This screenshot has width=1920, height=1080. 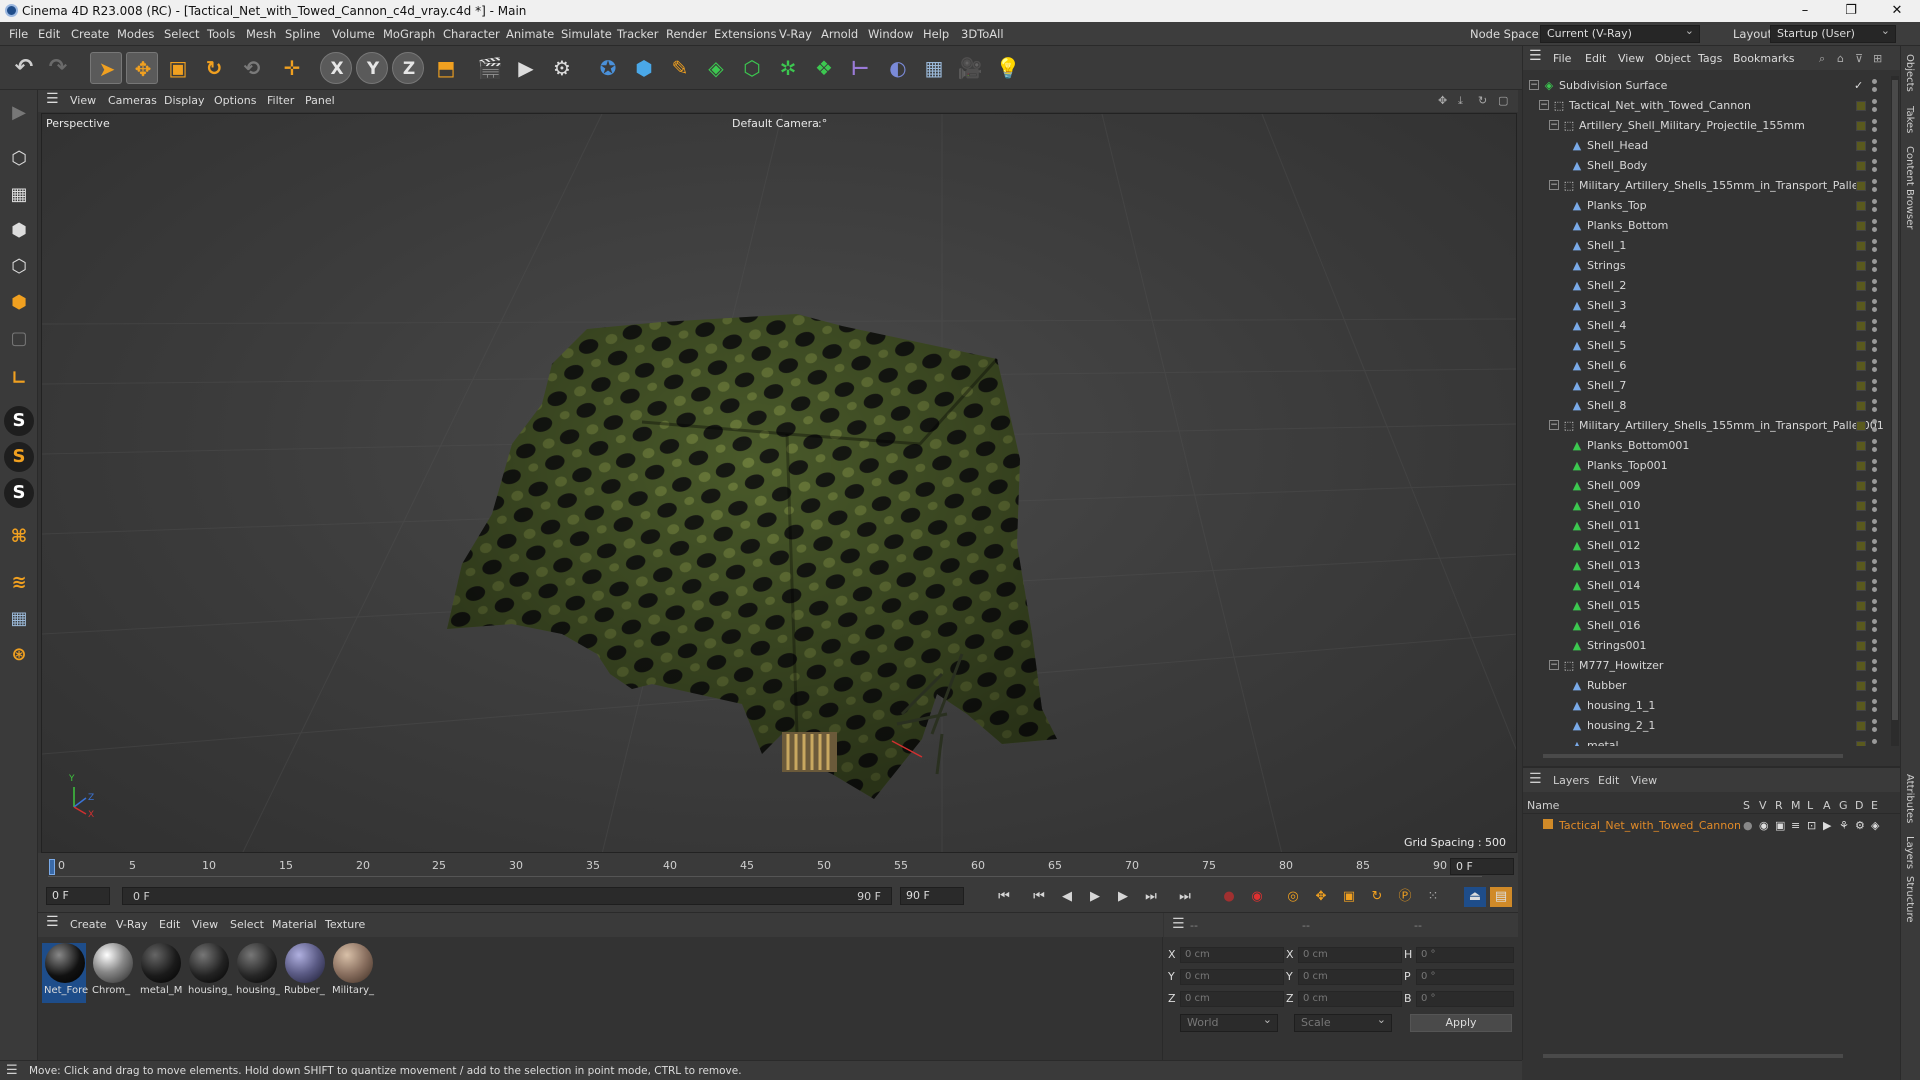 What do you see at coordinates (372, 68) in the screenshot?
I see `y-axis-icon: Y` at bounding box center [372, 68].